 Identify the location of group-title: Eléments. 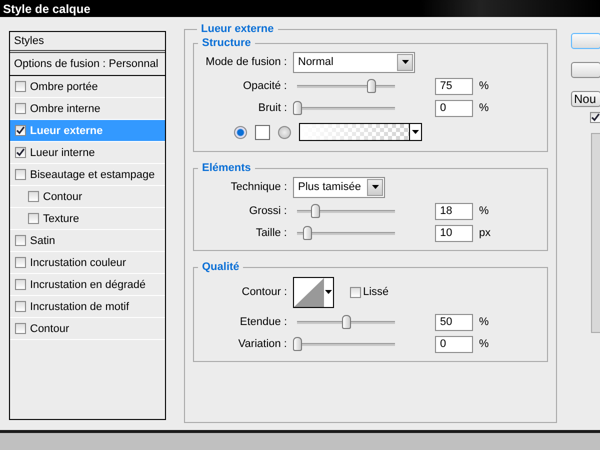
(226, 168).